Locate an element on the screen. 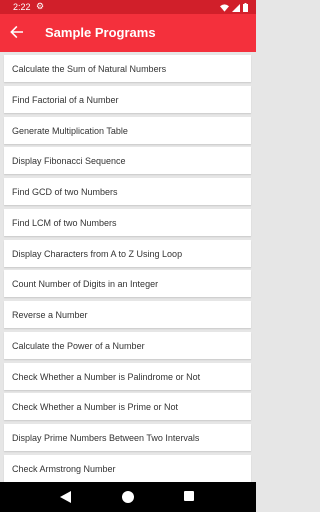  nav-home-icon is located at coordinates (128, 497).